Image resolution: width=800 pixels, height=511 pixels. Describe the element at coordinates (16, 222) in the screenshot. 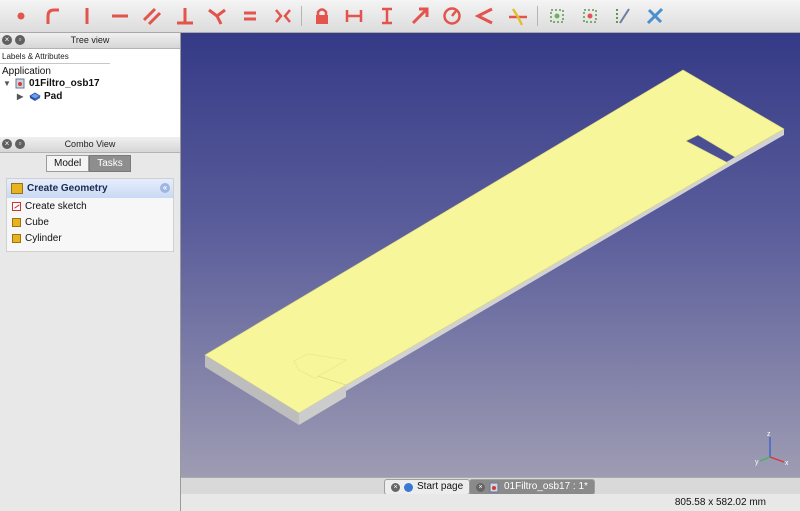

I see `cube-icon` at that location.